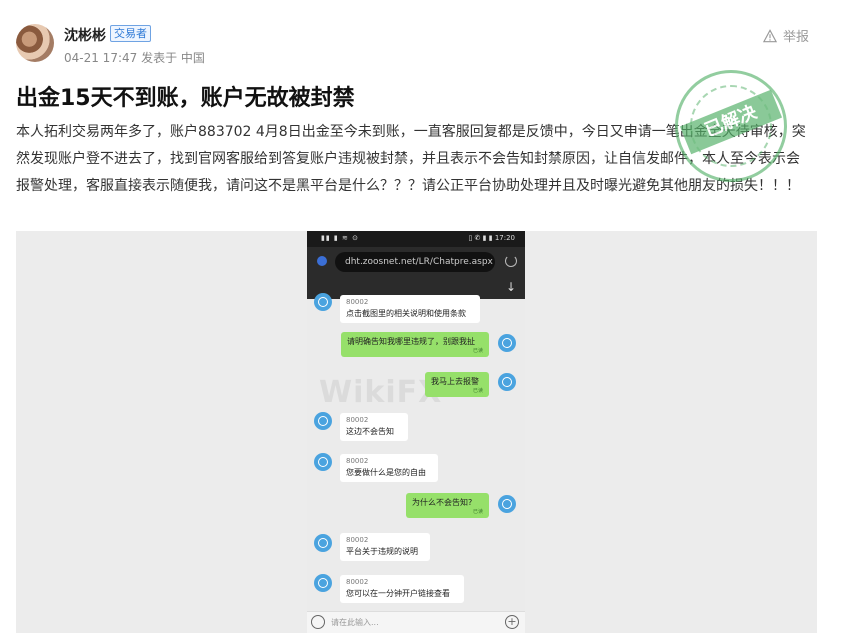 This screenshot has width=847, height=633. I want to click on chat-message: 为什么不会告知? 已读, so click(447, 505).